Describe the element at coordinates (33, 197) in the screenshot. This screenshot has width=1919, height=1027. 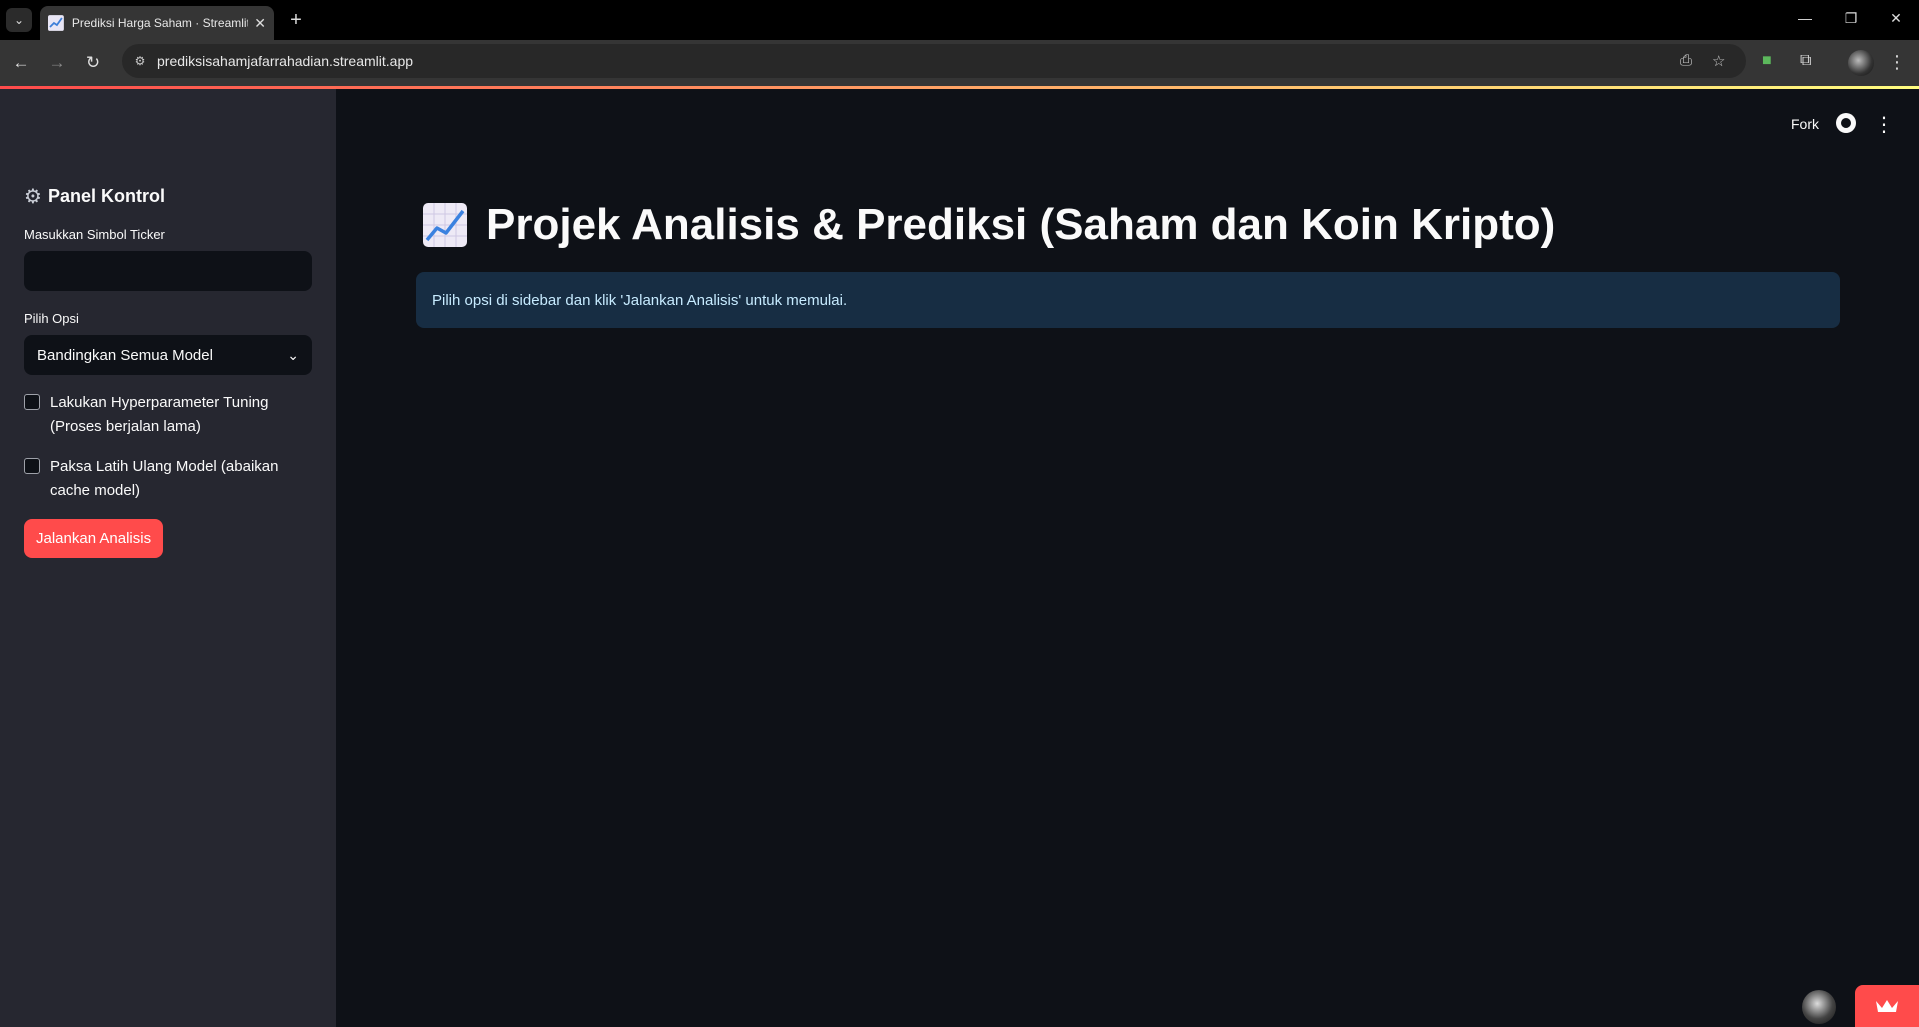
I see `gear-icon: ⚙` at that location.